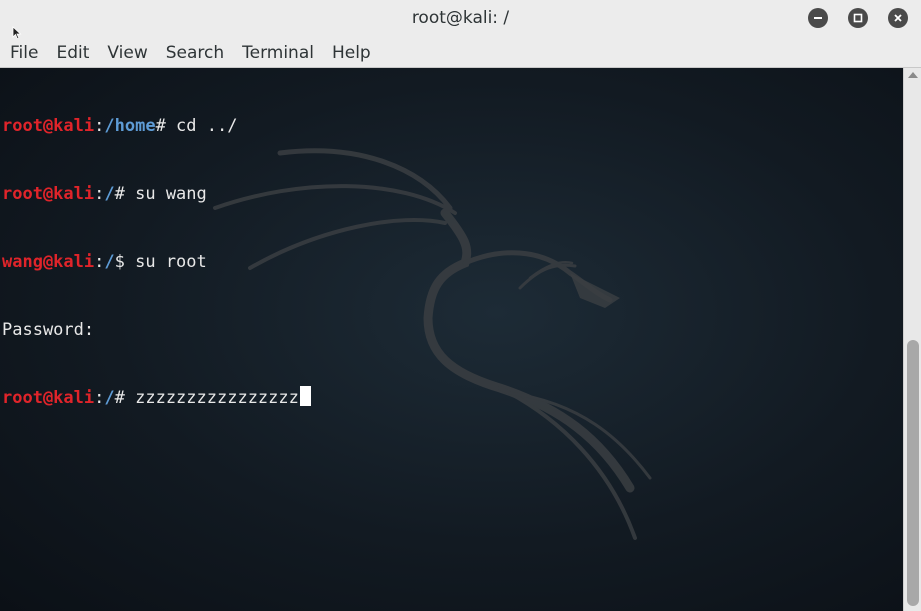 The width and height of the screenshot is (921, 611). I want to click on prompt-path: /home, so click(130, 126).